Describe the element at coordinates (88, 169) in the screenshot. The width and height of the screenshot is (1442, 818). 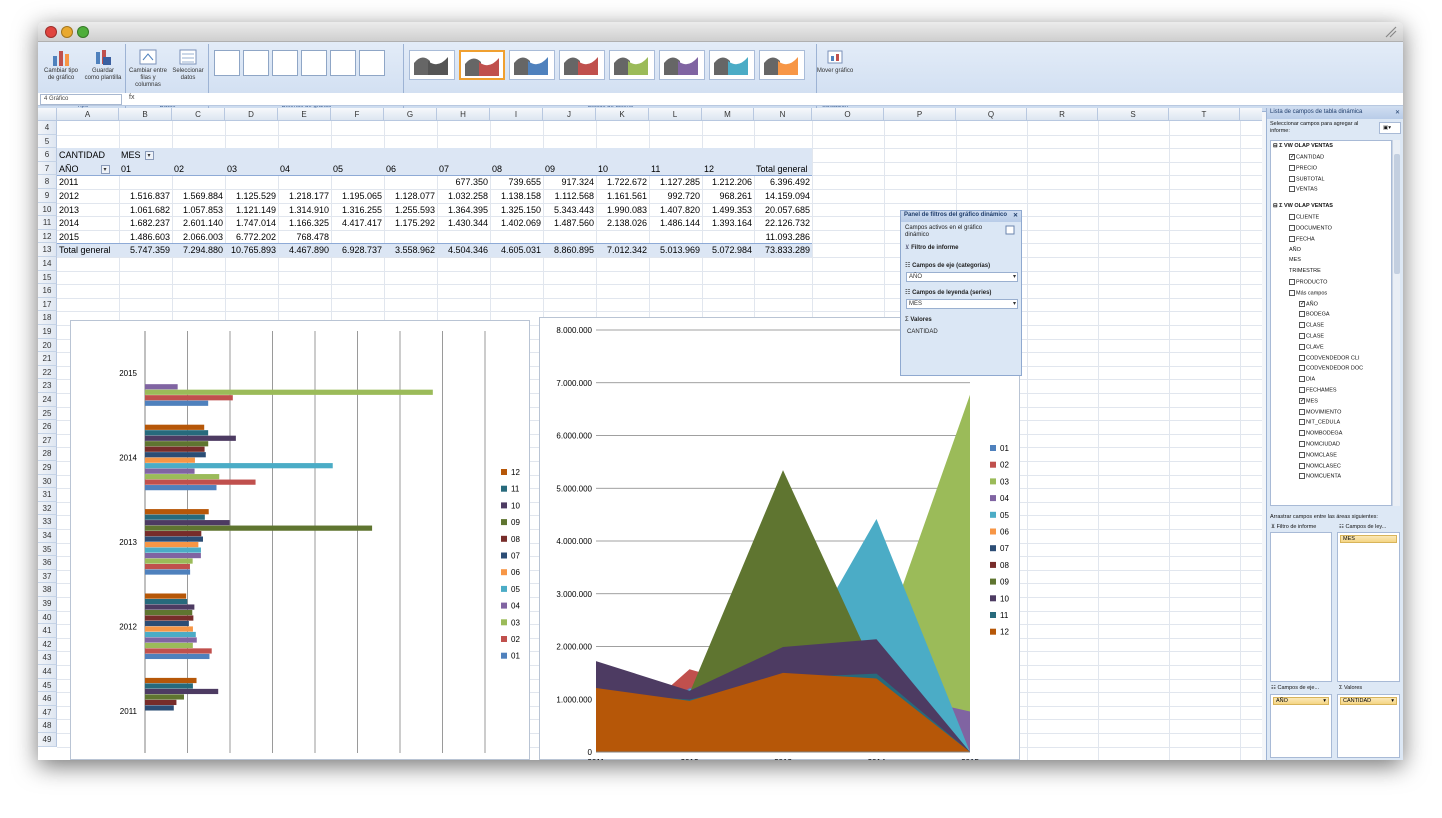
I see `pivot-row-field: AÑO ▾` at that location.